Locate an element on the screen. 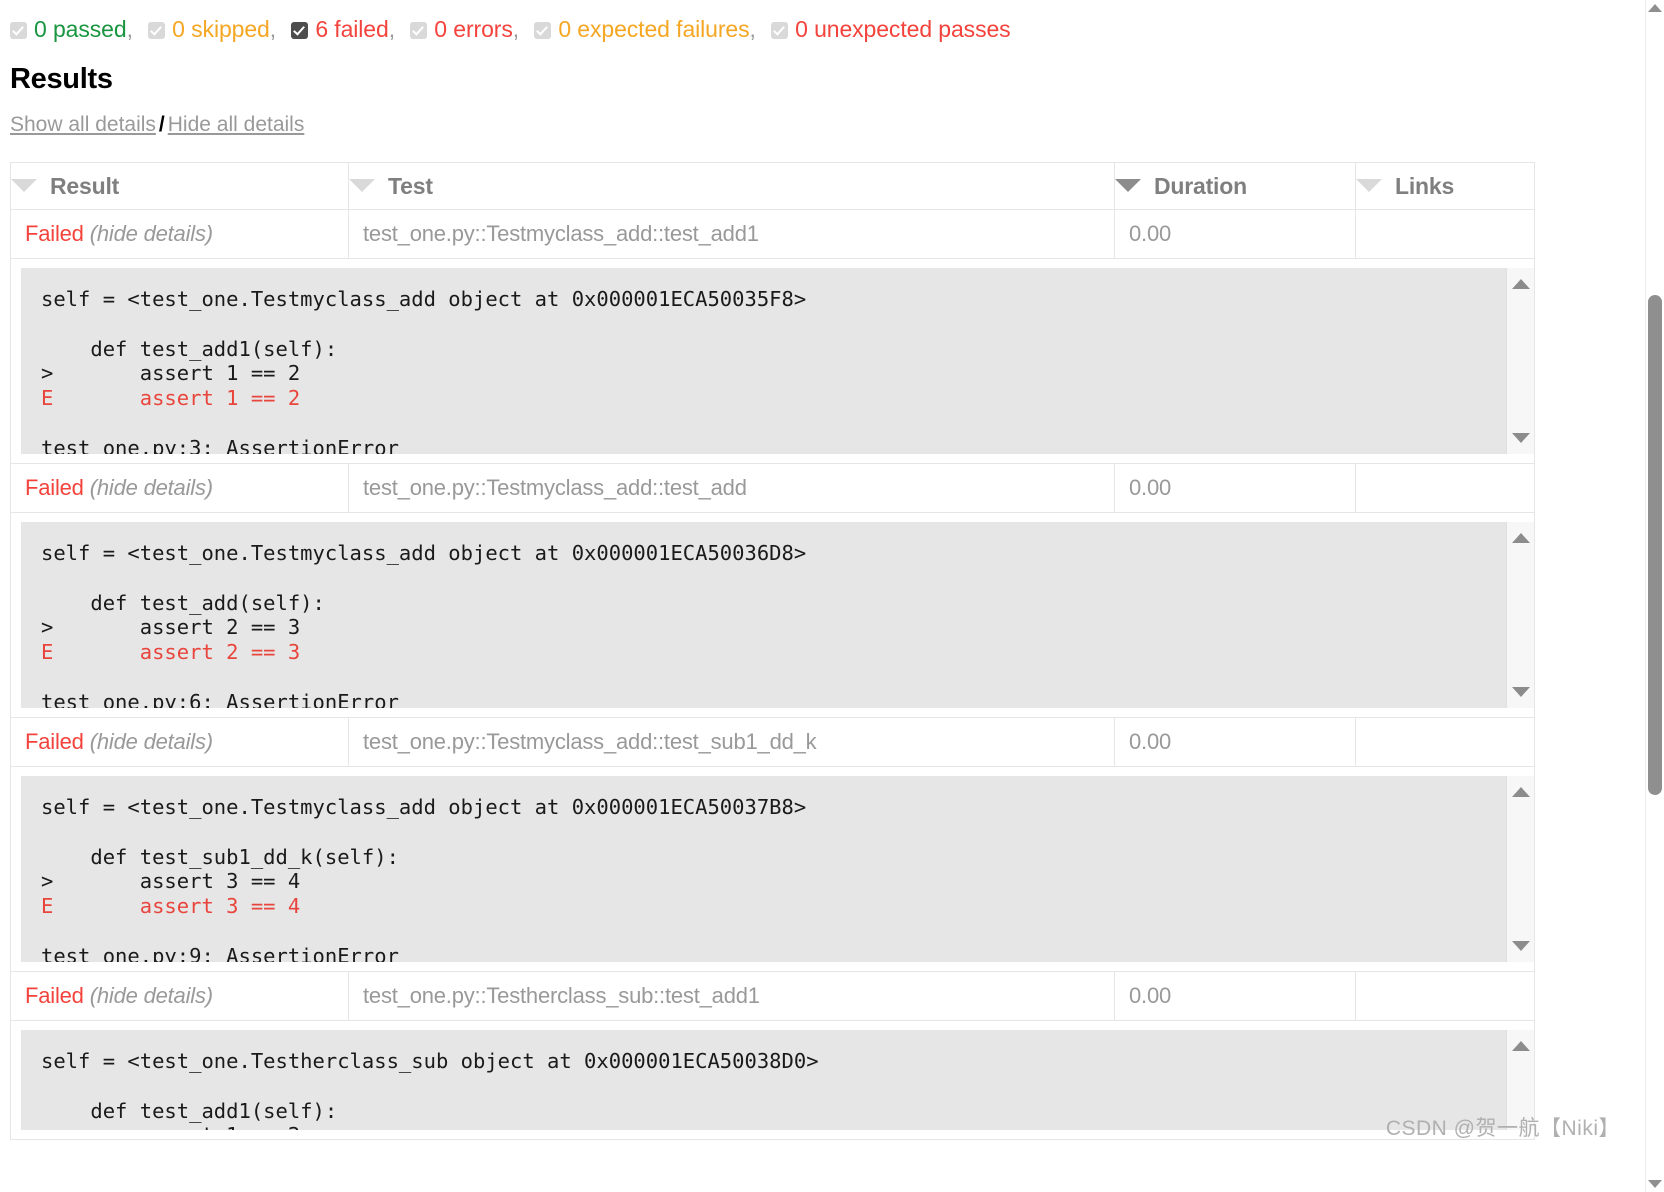  summary-item-expected-failures: 0 expected failures, is located at coordinates (645, 29).